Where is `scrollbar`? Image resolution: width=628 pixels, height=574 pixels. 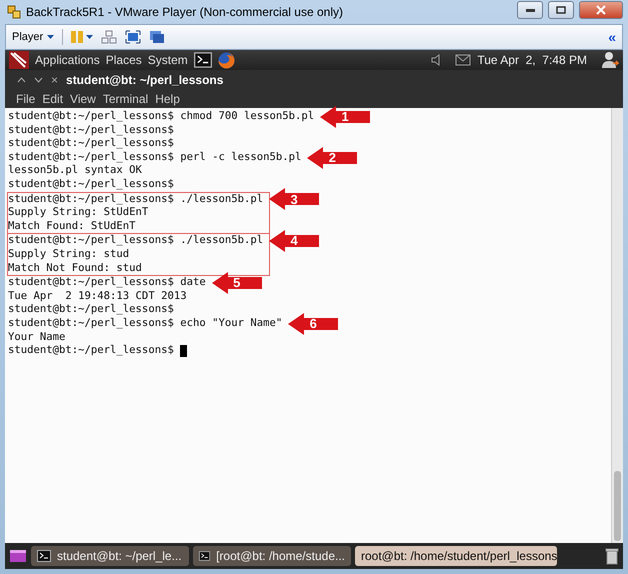 scrollbar is located at coordinates (617, 325).